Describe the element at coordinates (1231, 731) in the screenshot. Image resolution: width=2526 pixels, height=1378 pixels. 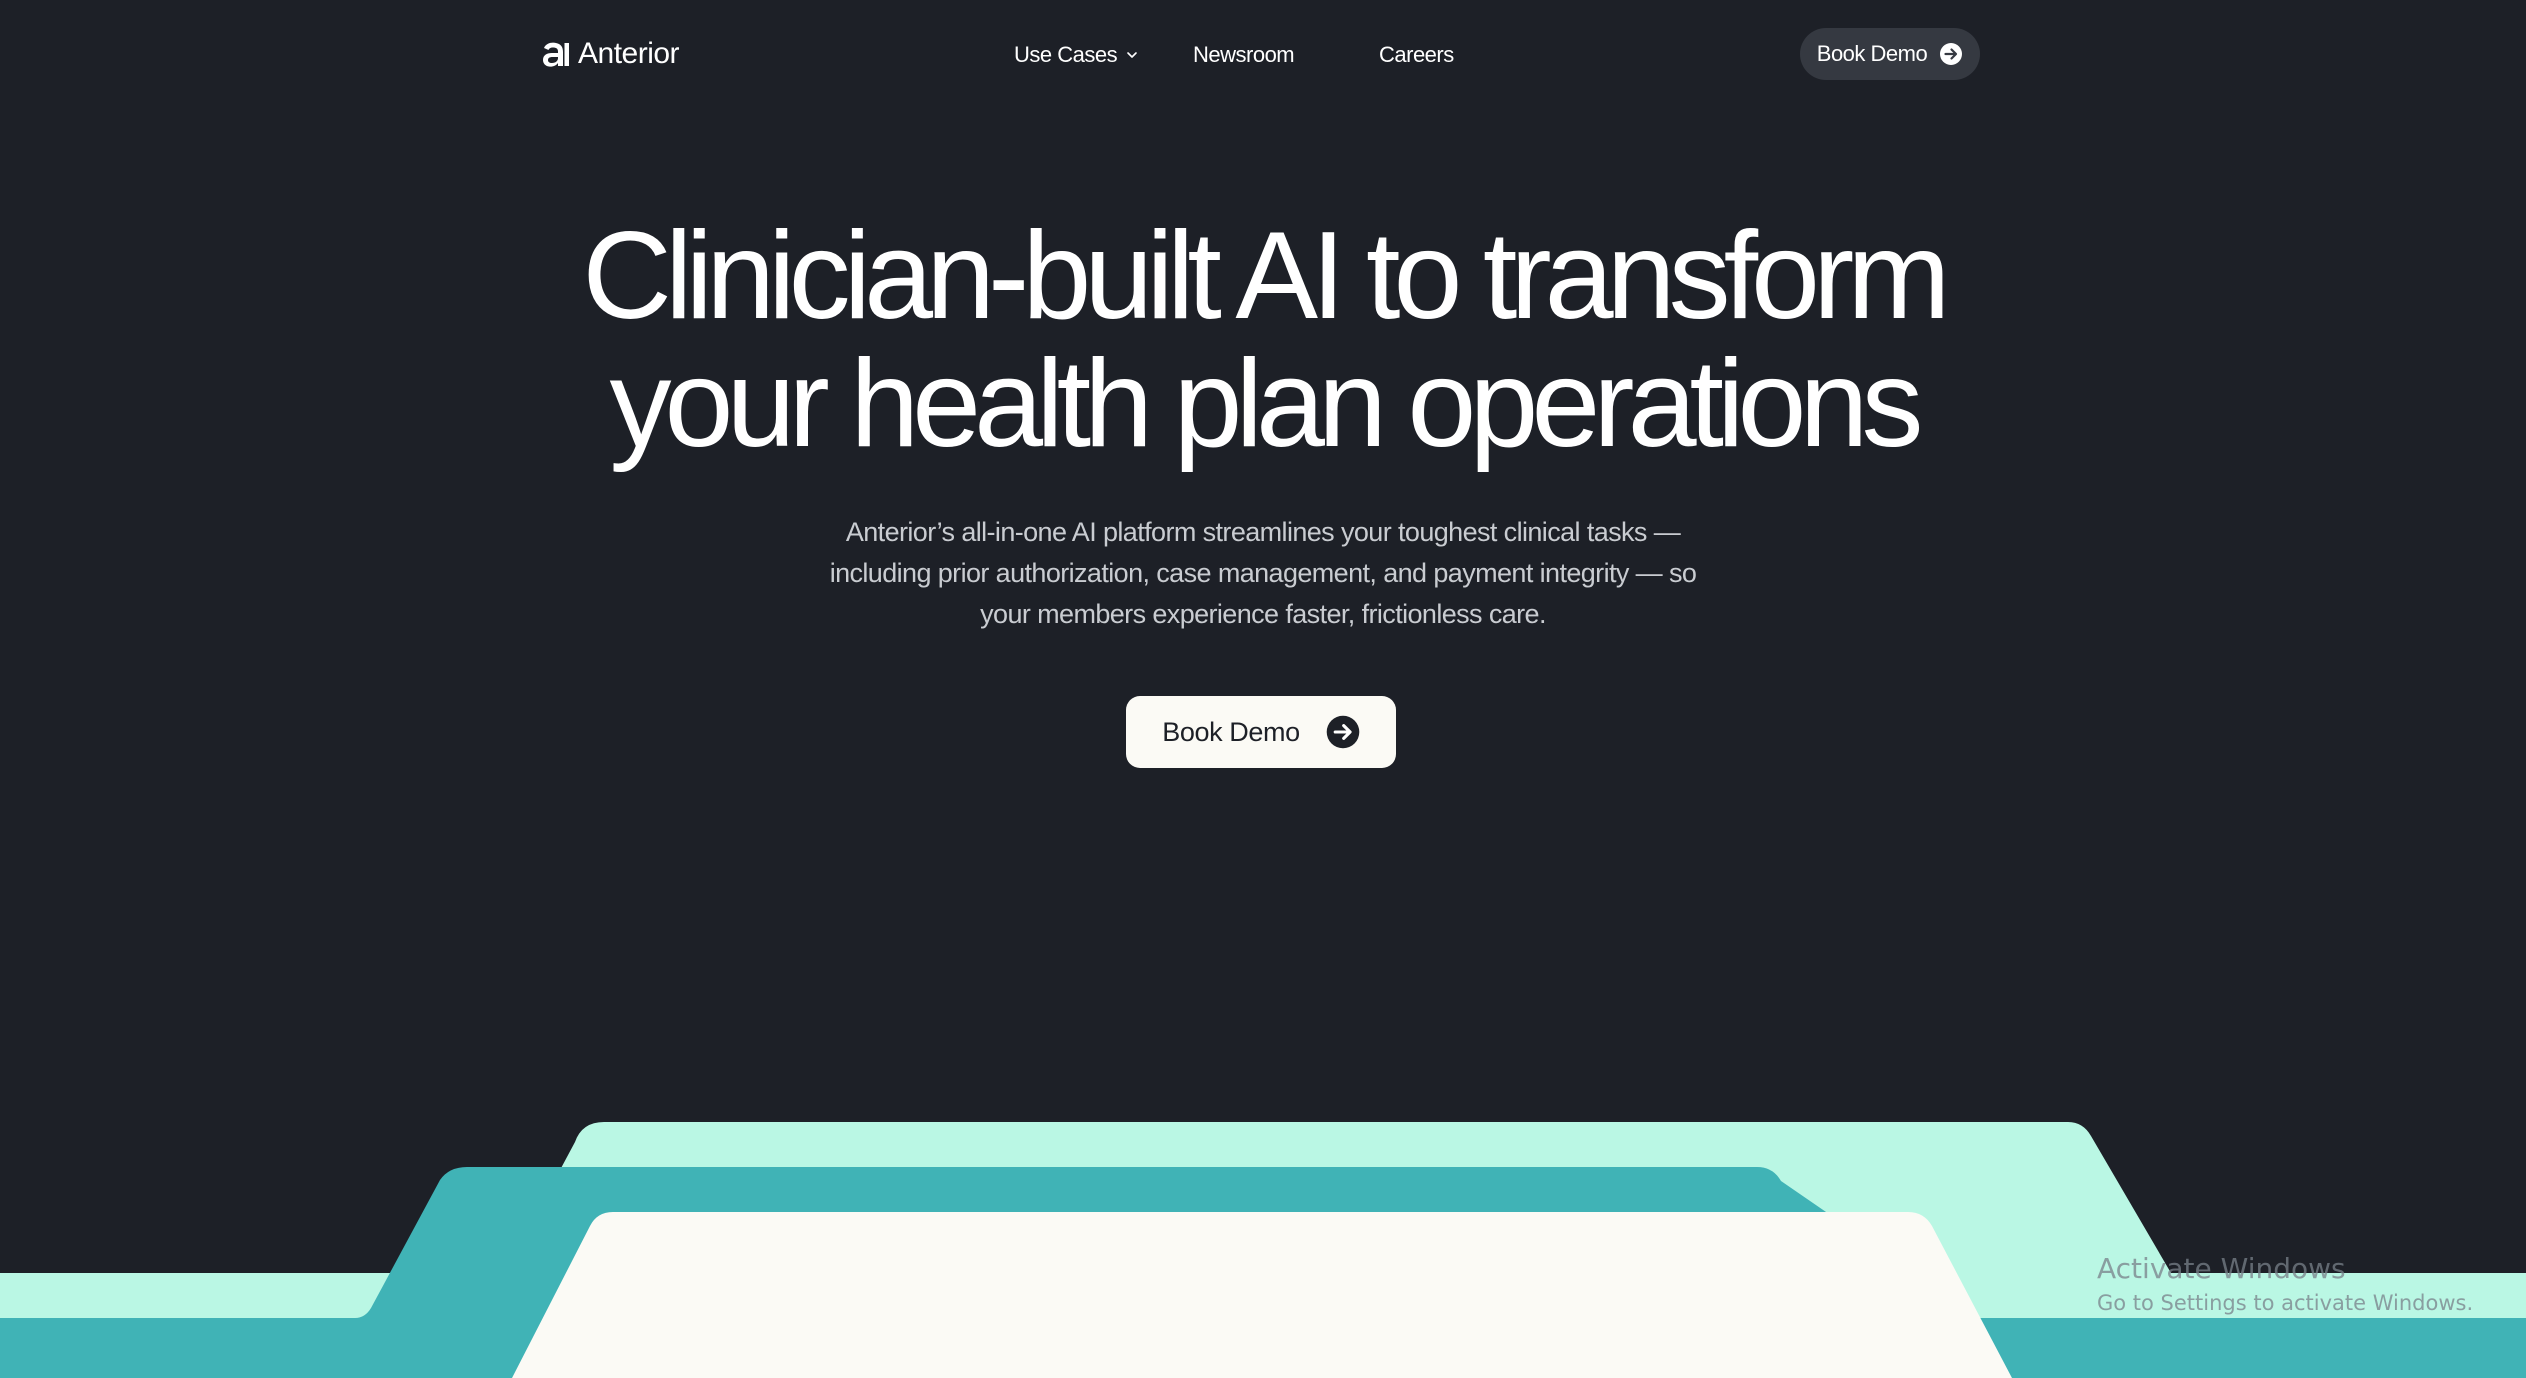
I see `hero-book-demo-label: Book Demo` at that location.